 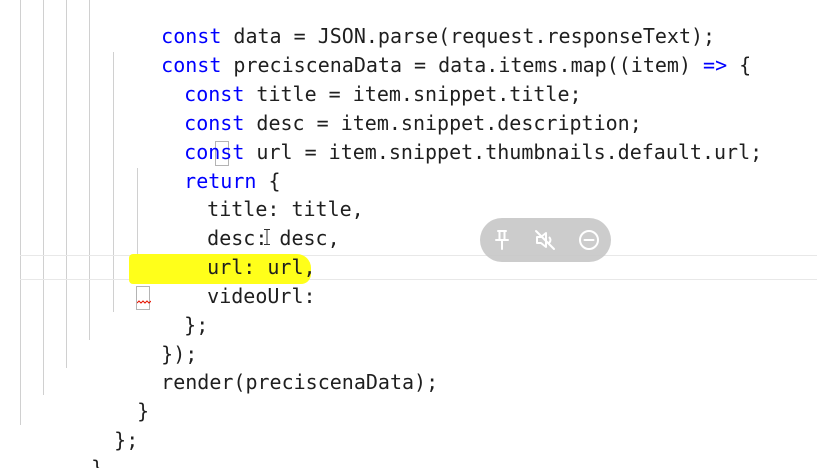 What do you see at coordinates (267, 237) in the screenshot?
I see `text-cursor-icon` at bounding box center [267, 237].